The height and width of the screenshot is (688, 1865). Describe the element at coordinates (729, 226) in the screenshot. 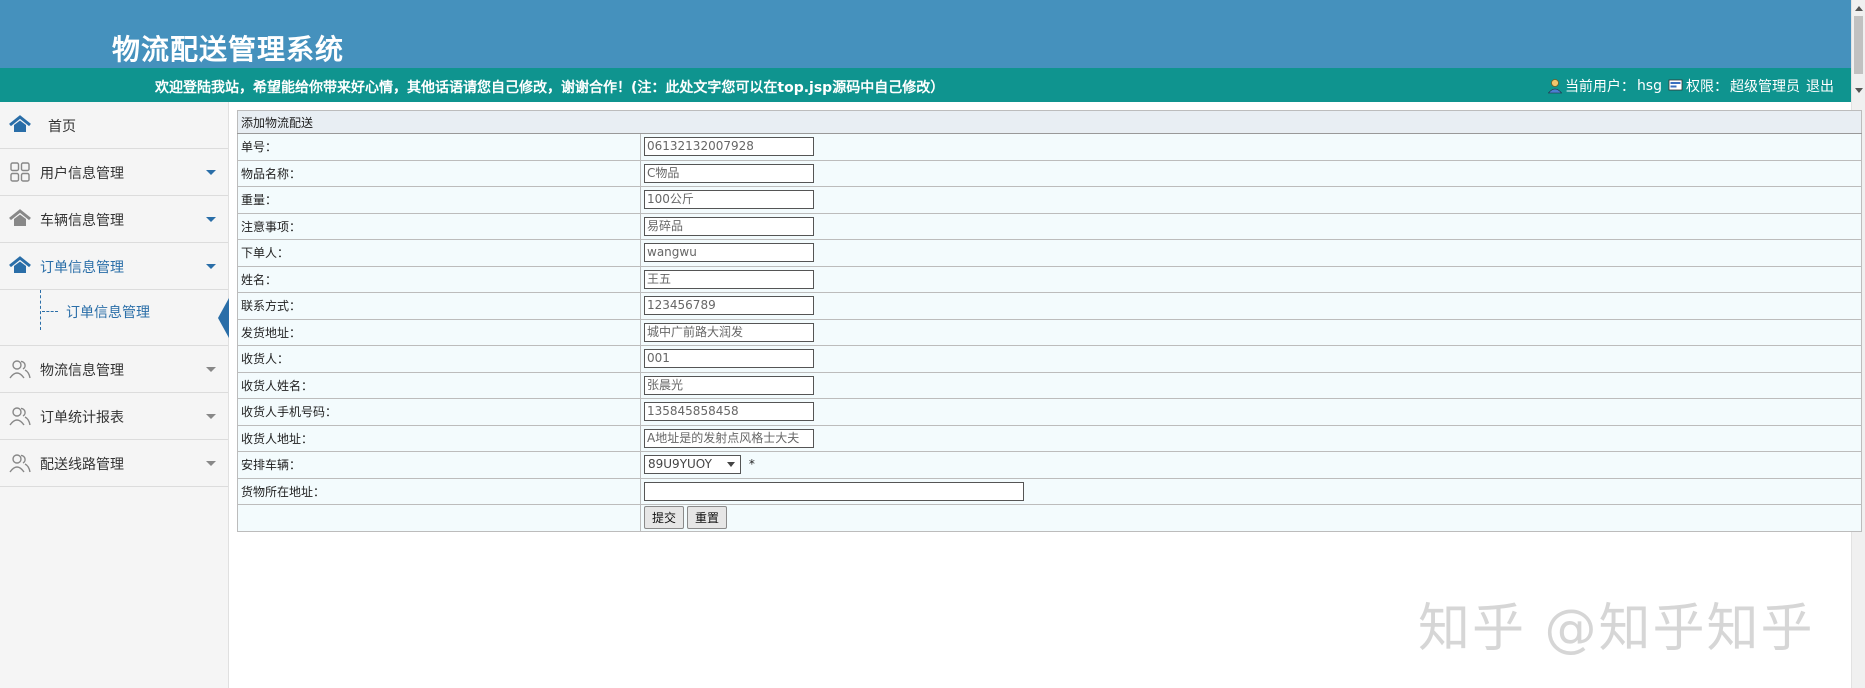

I see `notes-input: 易碎品` at that location.